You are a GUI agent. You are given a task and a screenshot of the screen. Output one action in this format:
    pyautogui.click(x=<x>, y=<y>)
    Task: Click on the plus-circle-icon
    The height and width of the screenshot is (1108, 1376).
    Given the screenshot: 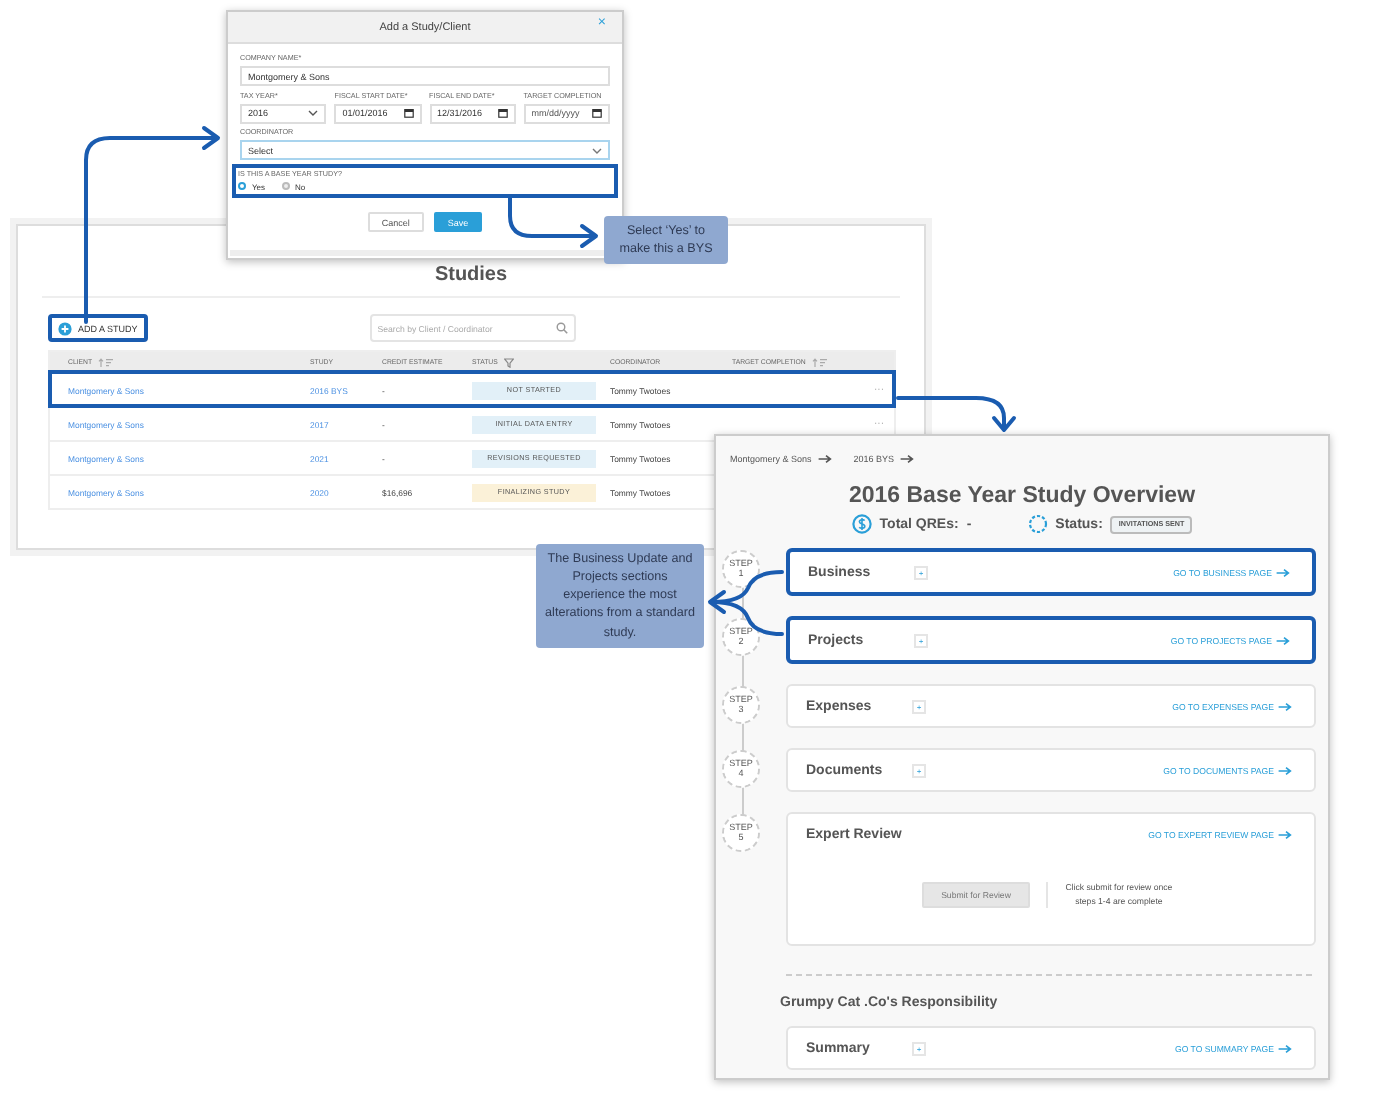 What is the action you would take?
    pyautogui.click(x=65, y=328)
    